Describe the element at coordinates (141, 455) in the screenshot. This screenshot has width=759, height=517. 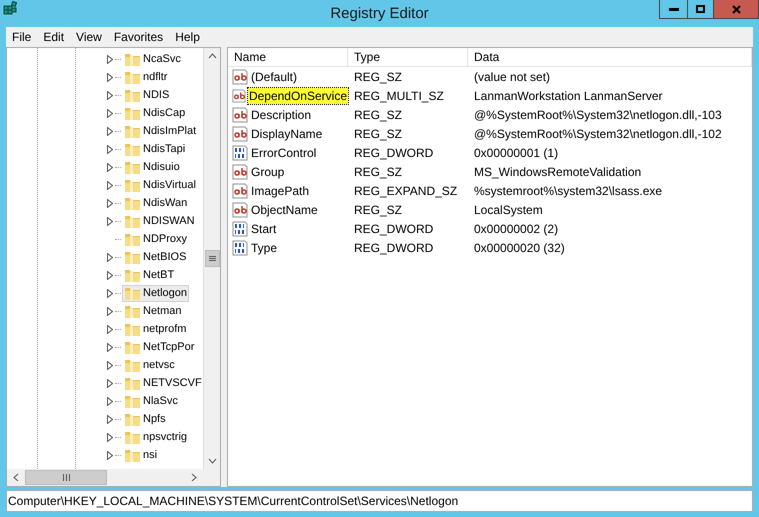
I see `tree-item: nsi` at that location.